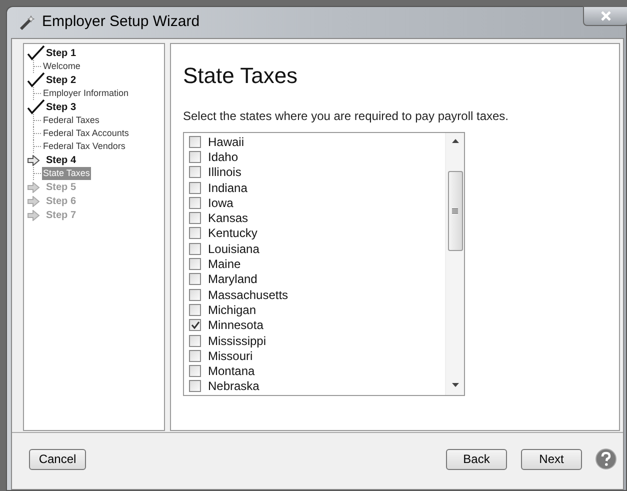 The height and width of the screenshot is (491, 627). Describe the element at coordinates (225, 173) in the screenshot. I see `state-label: Illinois` at that location.